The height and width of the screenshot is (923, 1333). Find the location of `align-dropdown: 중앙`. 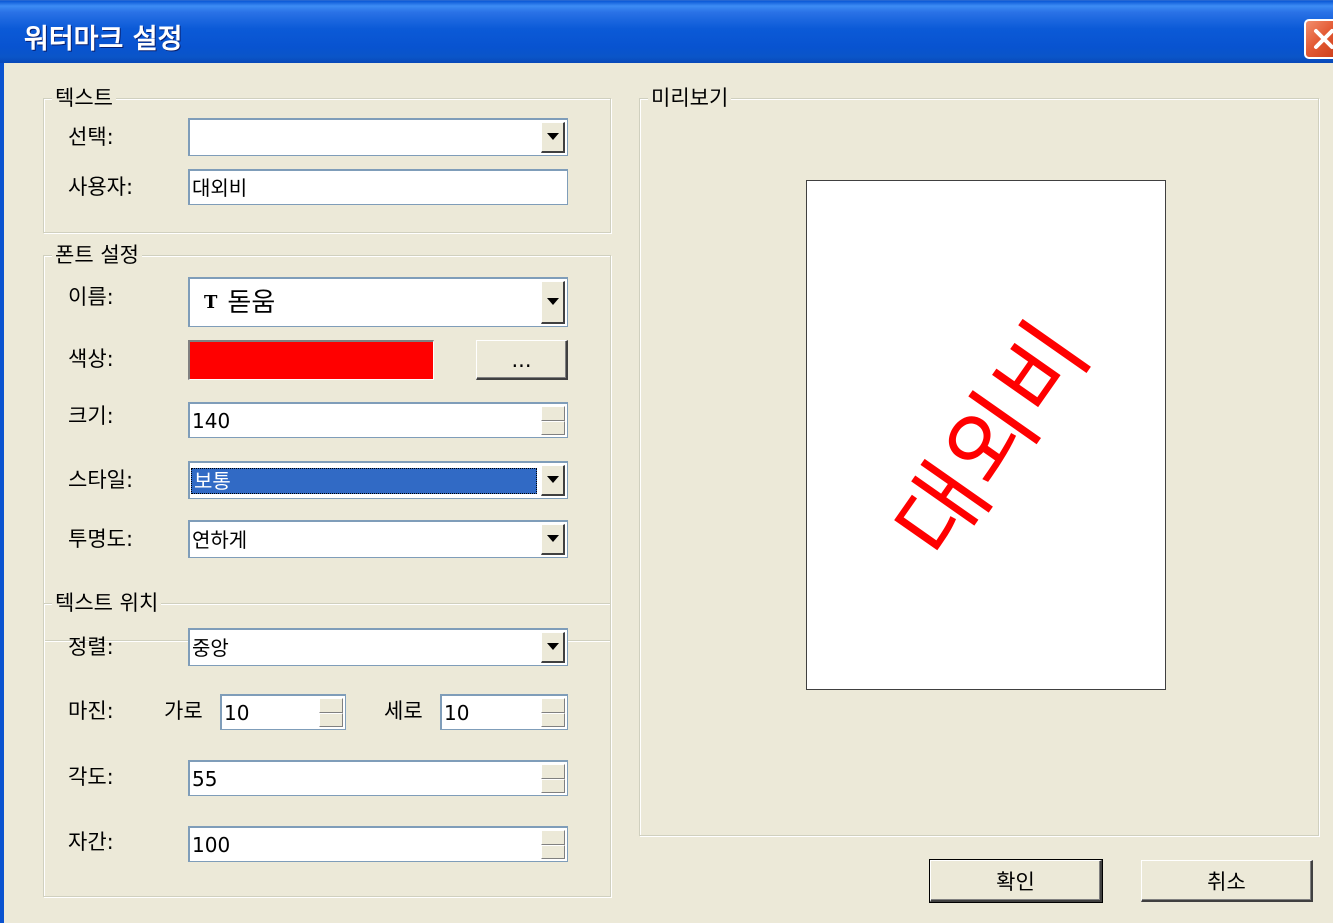

align-dropdown: 중앙 is located at coordinates (378, 647).